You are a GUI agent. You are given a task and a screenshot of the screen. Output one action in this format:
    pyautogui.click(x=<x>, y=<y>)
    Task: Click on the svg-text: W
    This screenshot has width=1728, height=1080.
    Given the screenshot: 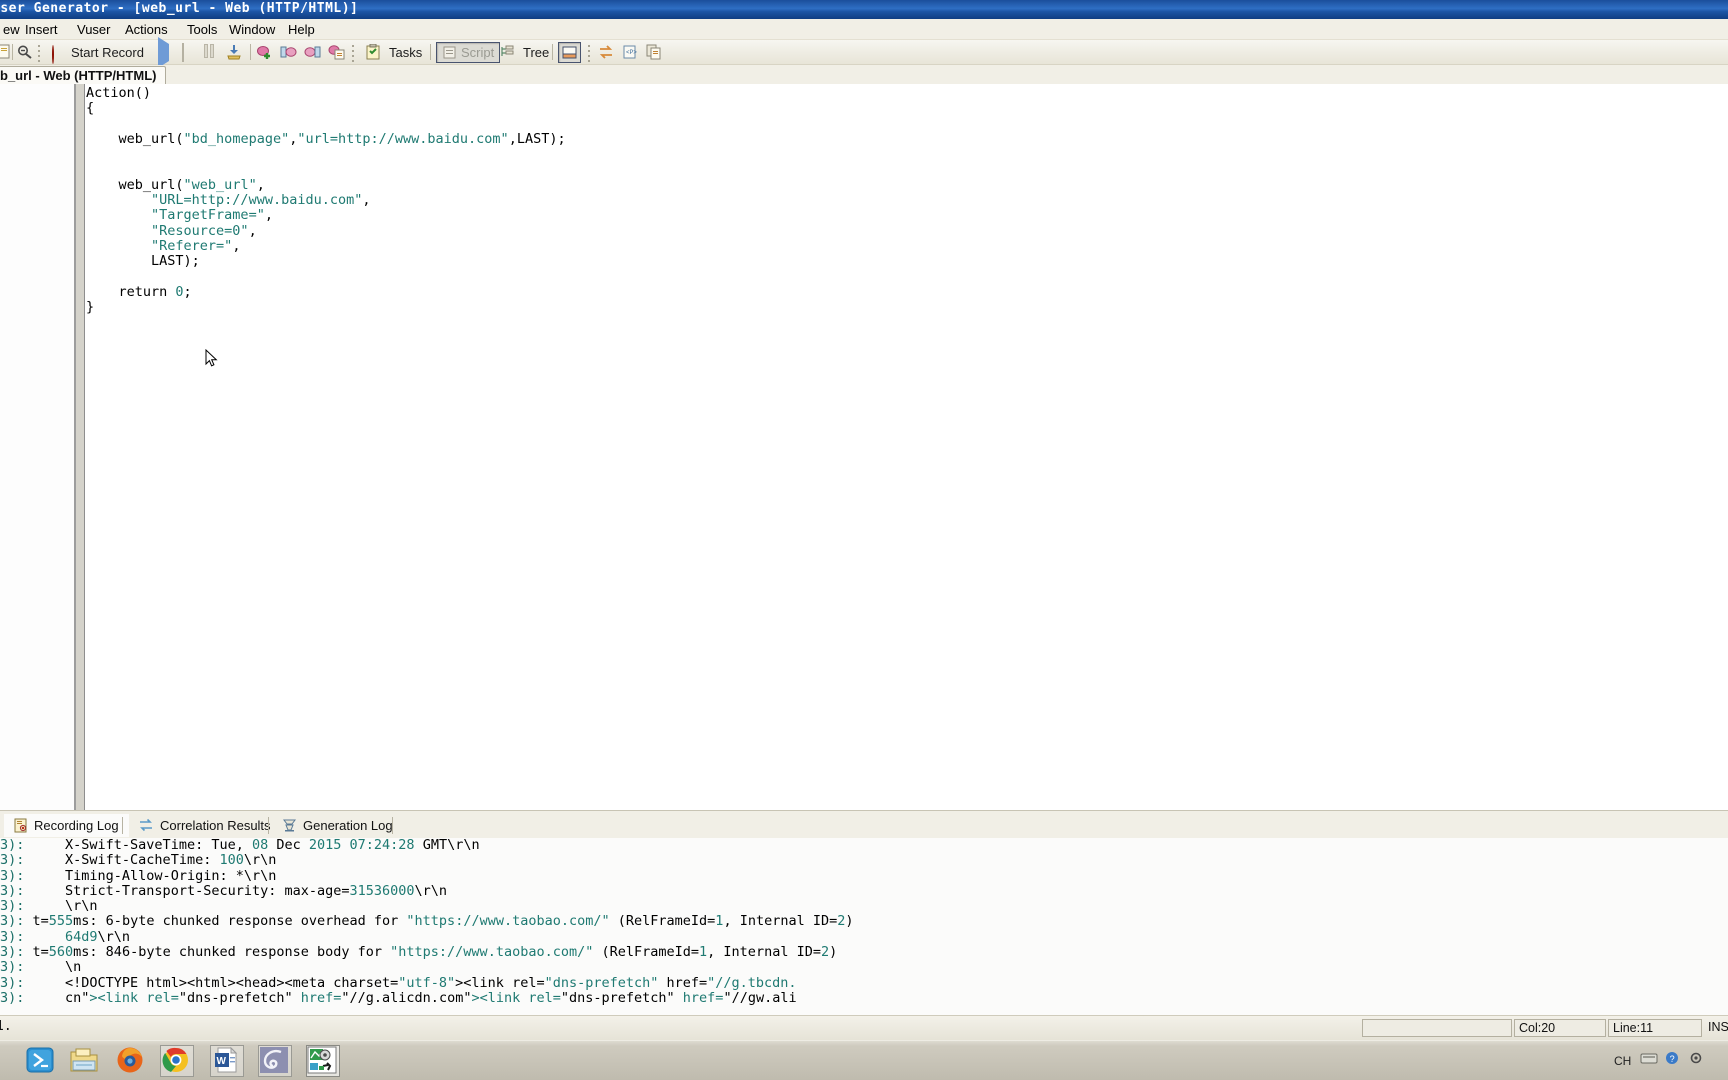 What is the action you would take?
    pyautogui.click(x=222, y=1061)
    